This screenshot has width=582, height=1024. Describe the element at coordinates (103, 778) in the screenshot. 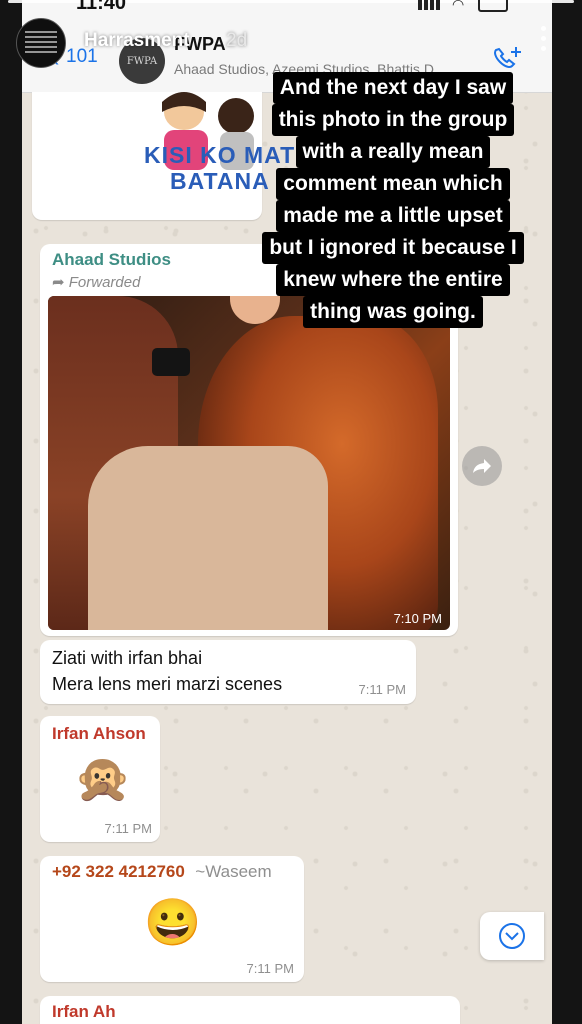

I see `speak-no-evil-monkey-emoji: 🙊` at that location.